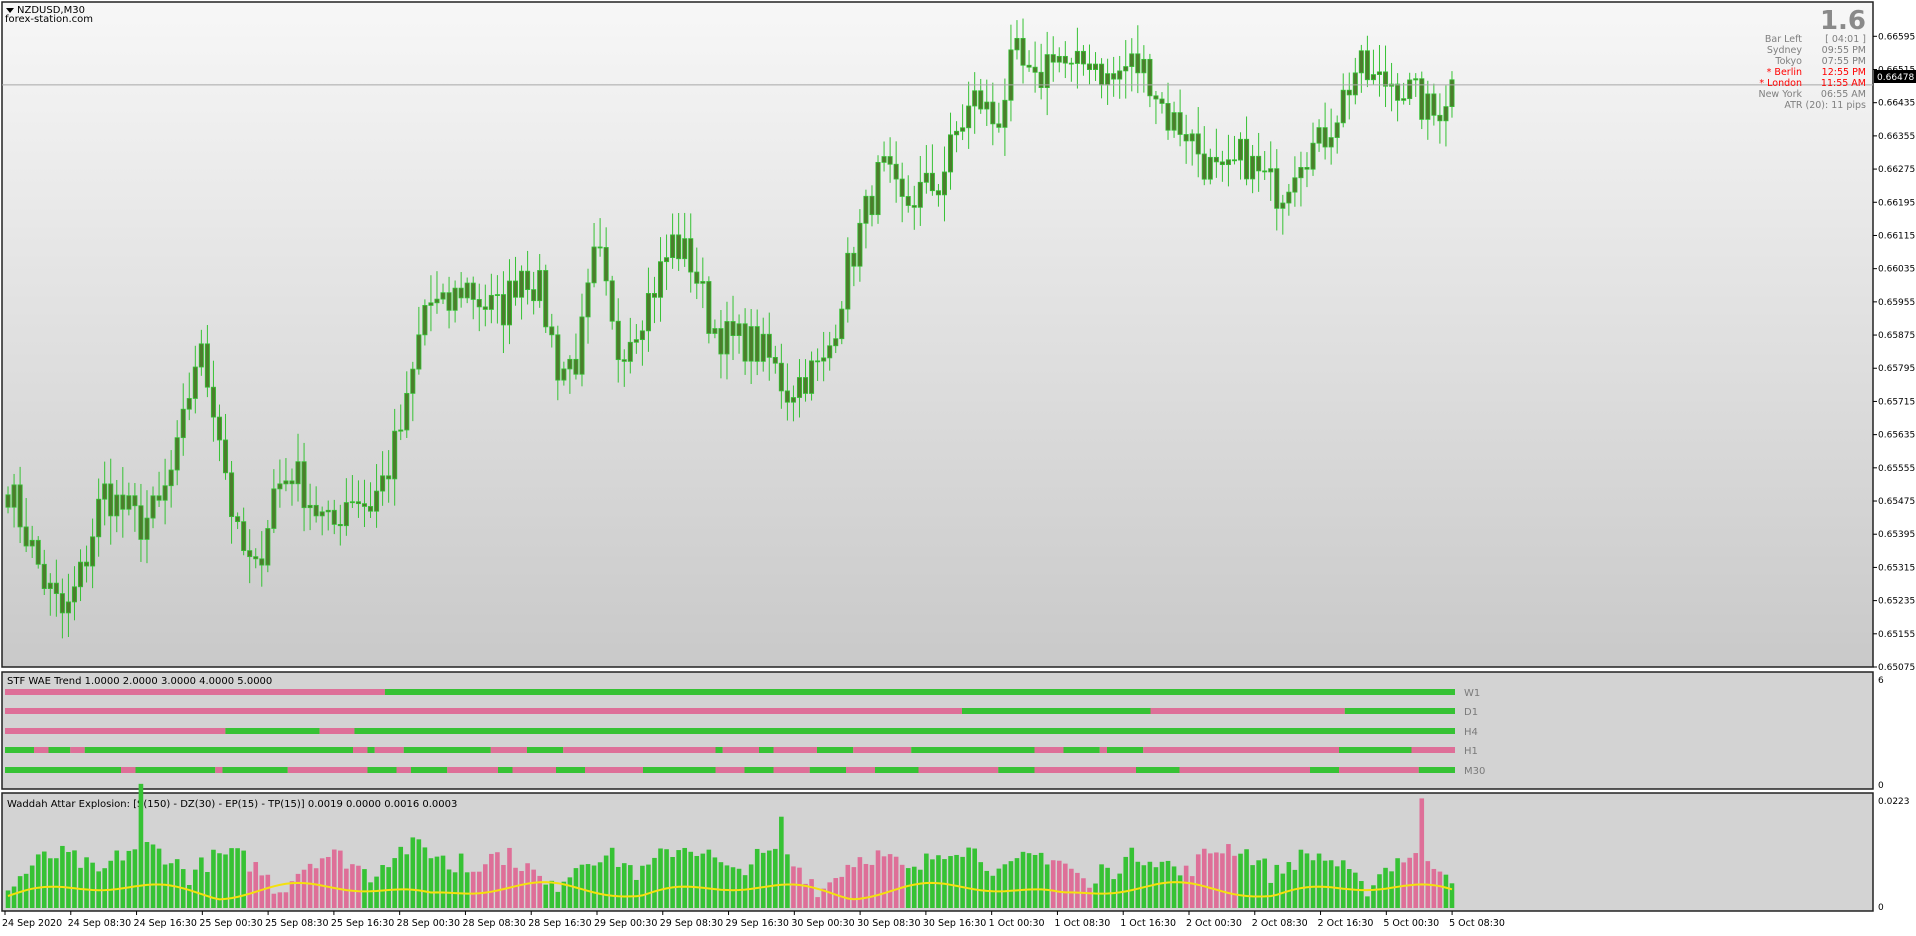  Describe the element at coordinates (1896, 104) in the screenshot. I see `price-label: 0.66435` at that location.